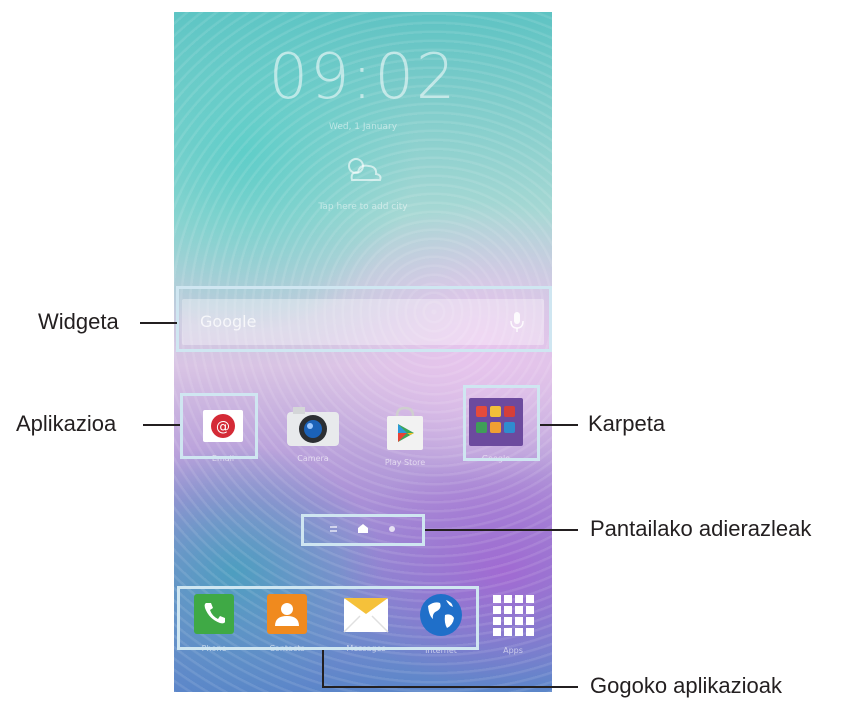 The width and height of the screenshot is (852, 704). I want to click on app-camera: Camera, so click(313, 433).